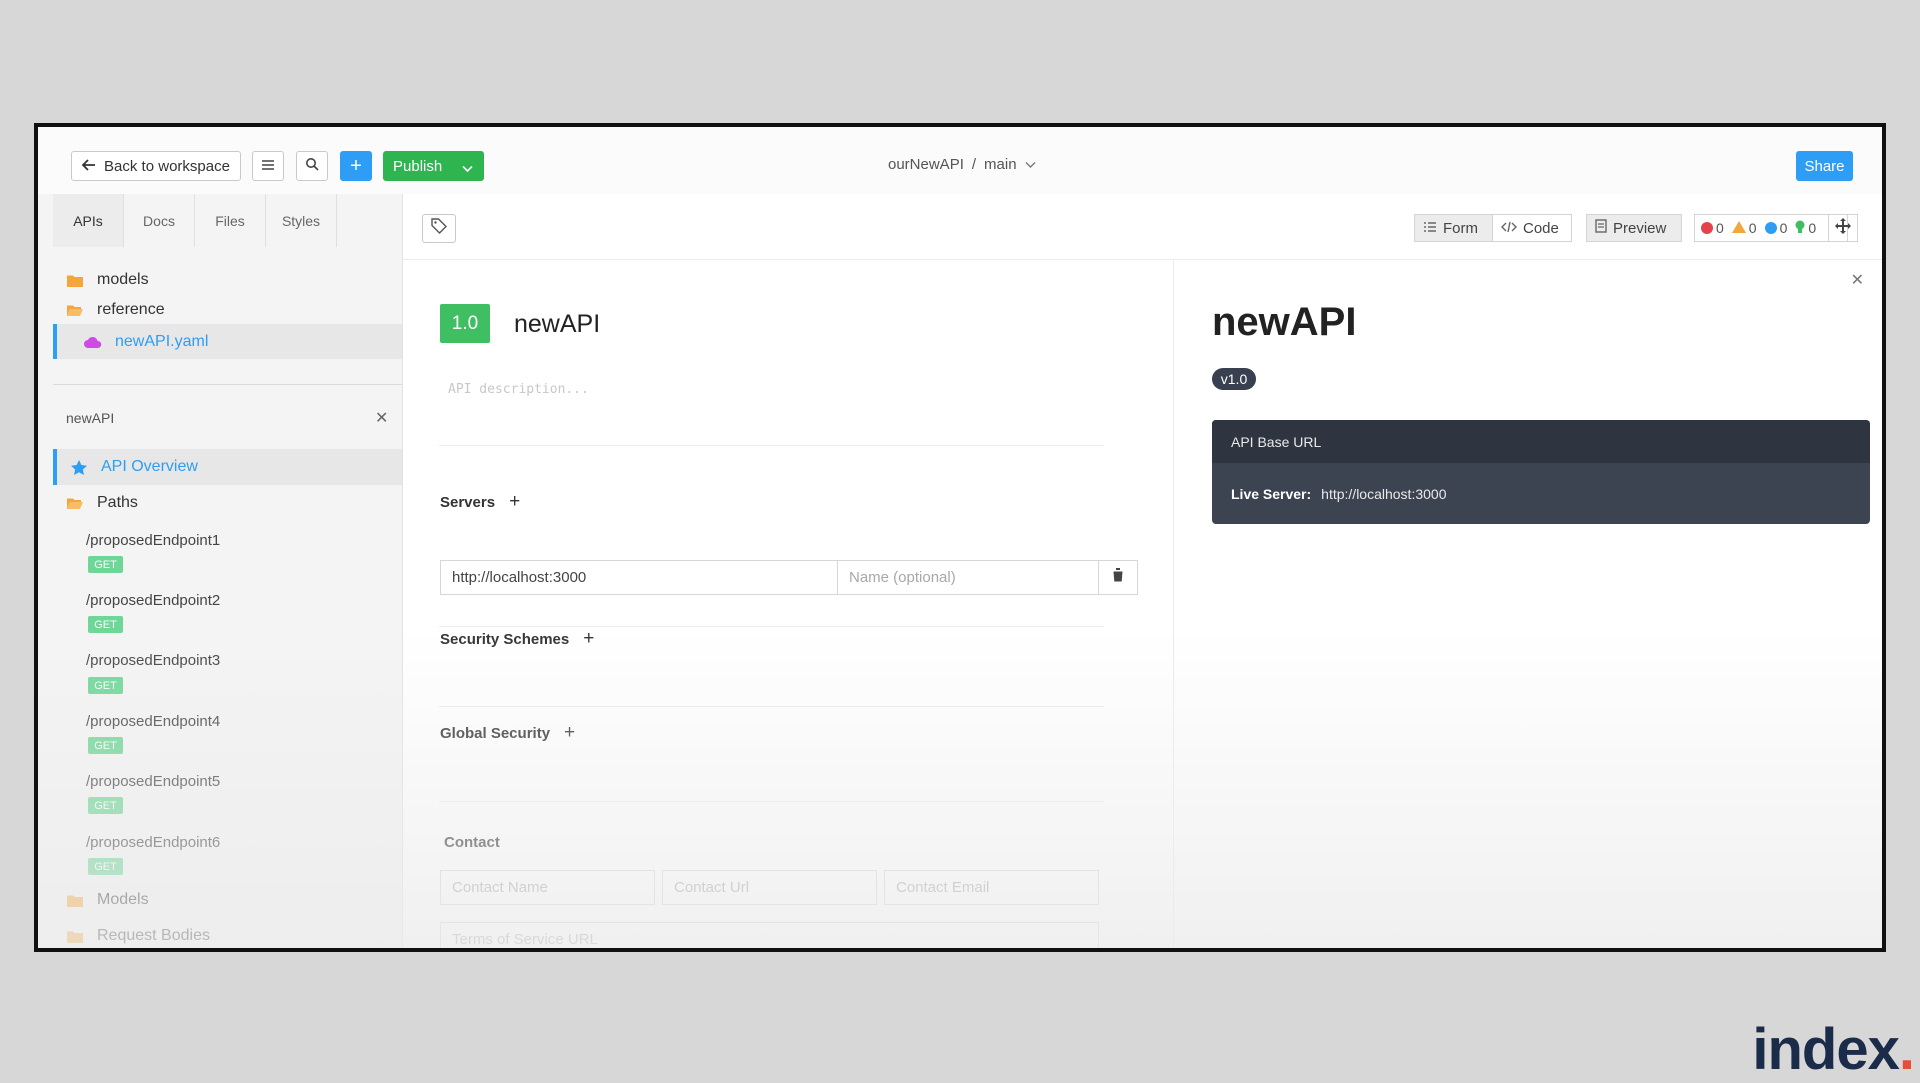 This screenshot has height=1083, width=1920. I want to click on editor-toolbar: Form Code Preview 0 0 0 0, so click(1142, 227).